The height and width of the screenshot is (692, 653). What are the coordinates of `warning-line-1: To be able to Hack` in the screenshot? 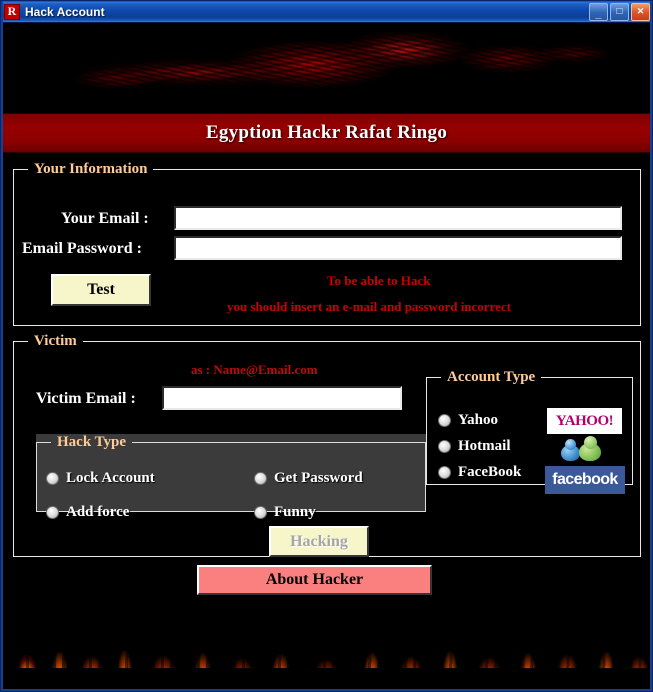 It's located at (379, 280).